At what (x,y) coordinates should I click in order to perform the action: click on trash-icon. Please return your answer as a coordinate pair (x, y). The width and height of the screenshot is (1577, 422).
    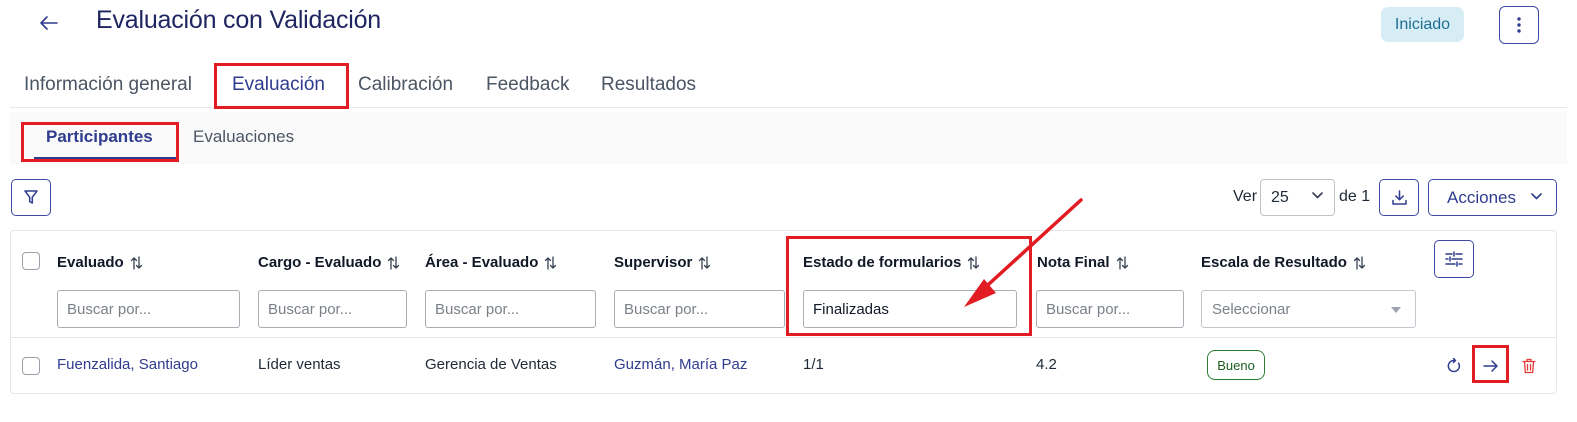
    Looking at the image, I should click on (1529, 366).